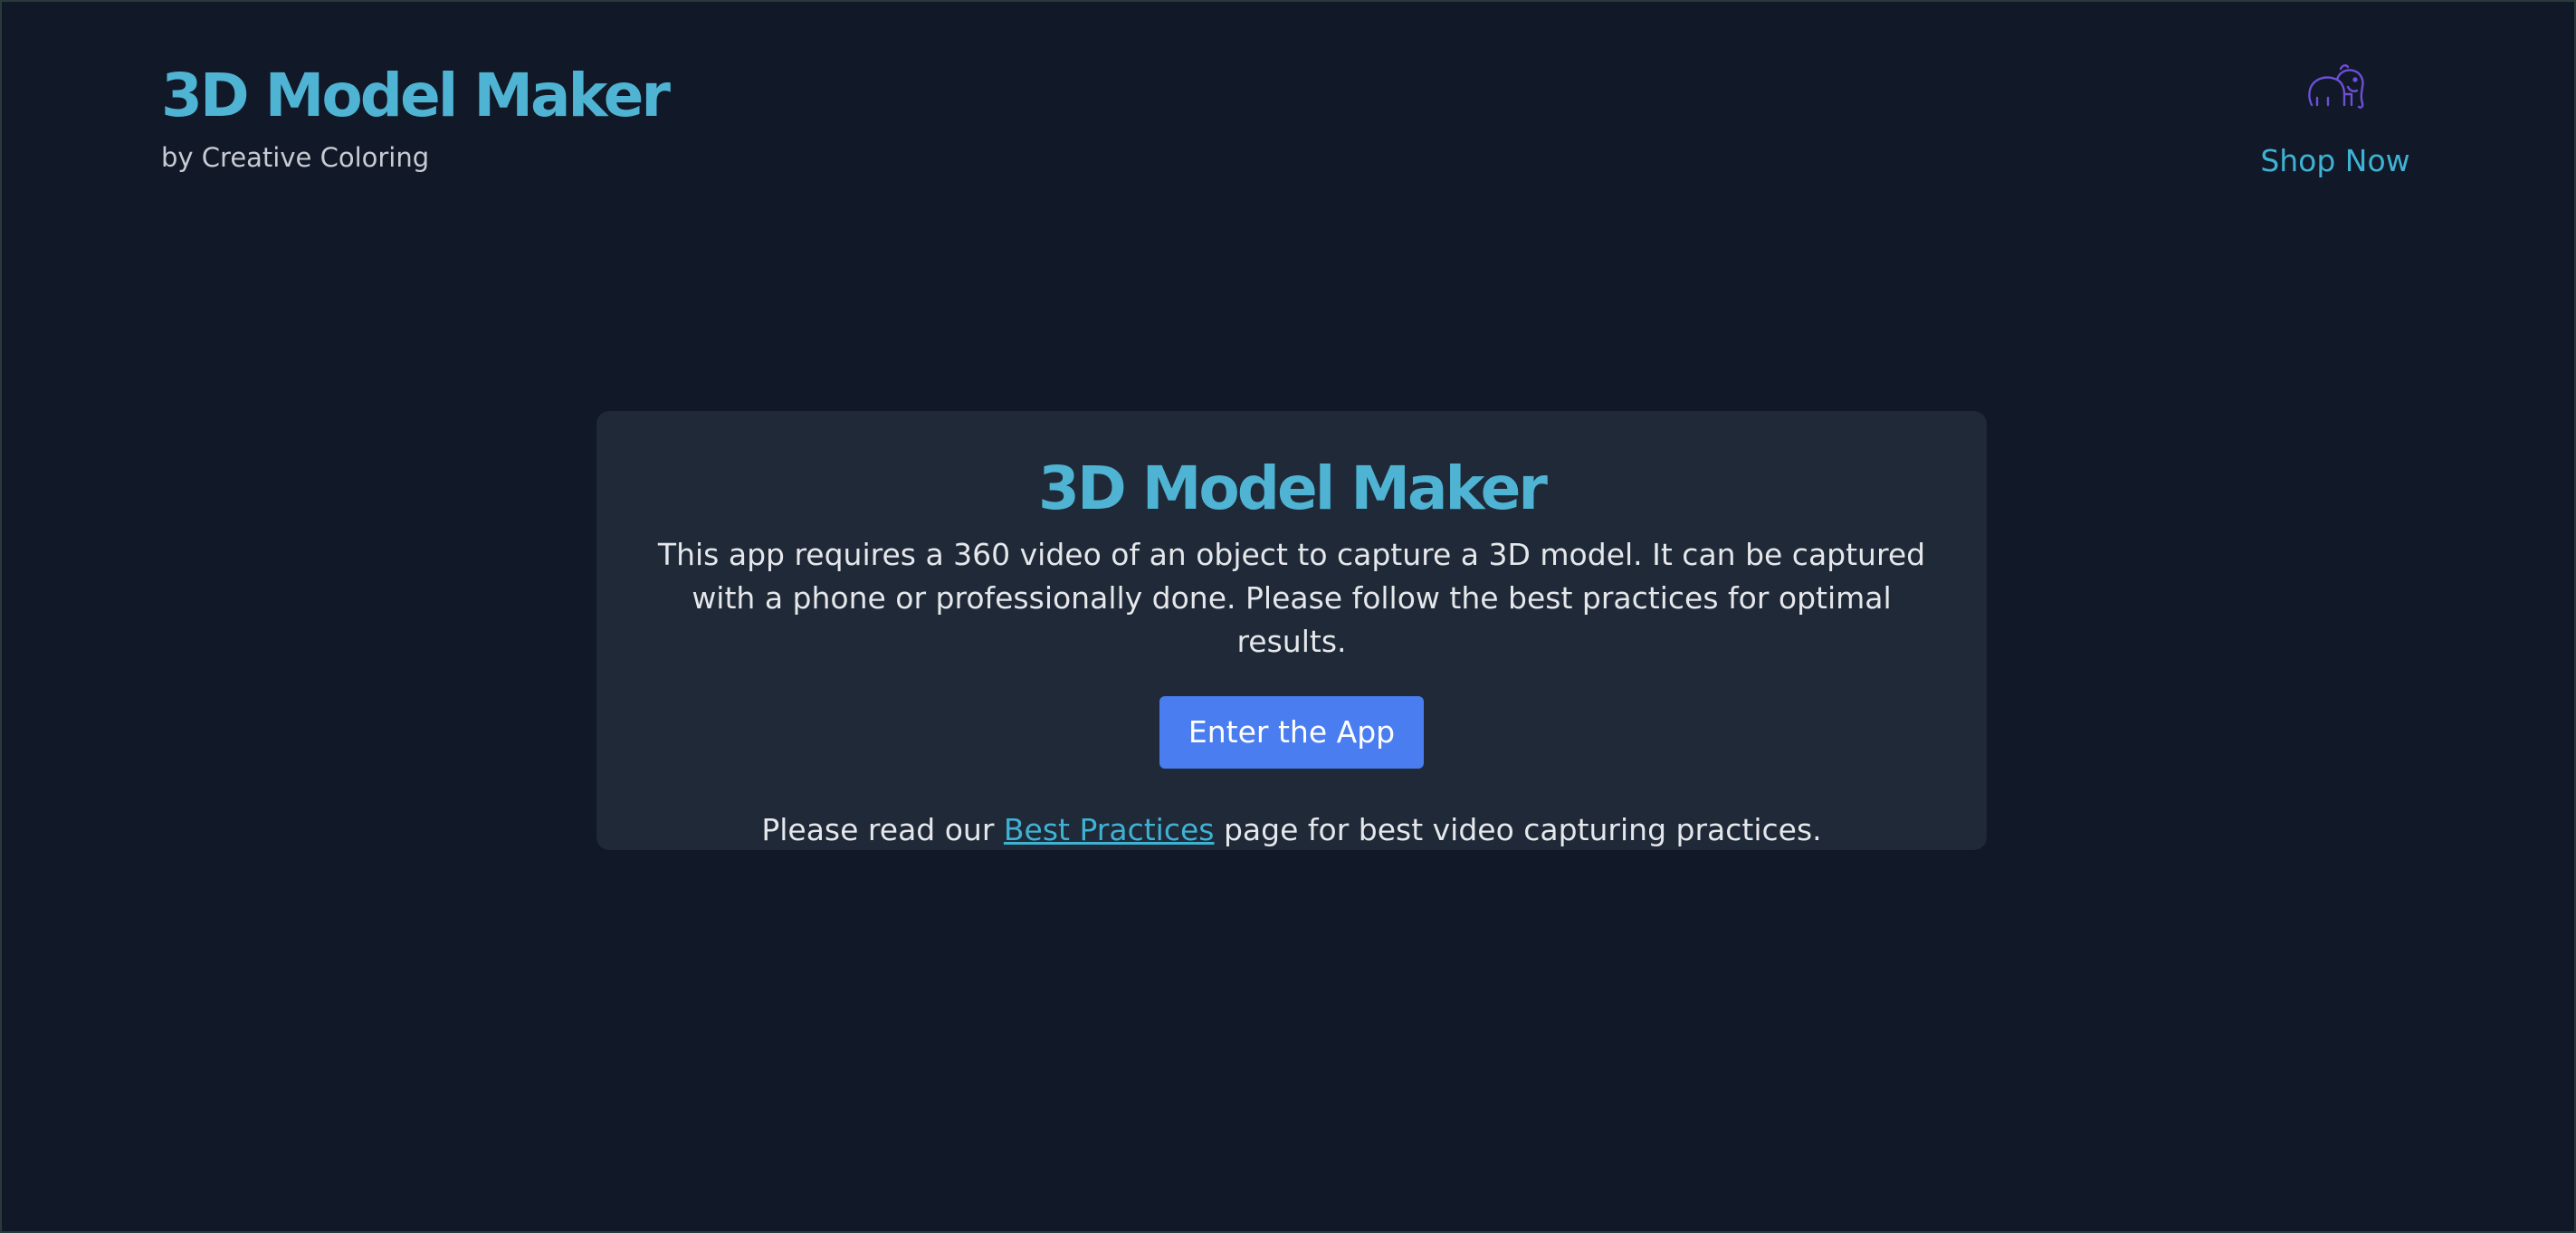 This screenshot has height=1233, width=2576. What do you see at coordinates (878, 829) in the screenshot?
I see `note-prefix: Please read our` at bounding box center [878, 829].